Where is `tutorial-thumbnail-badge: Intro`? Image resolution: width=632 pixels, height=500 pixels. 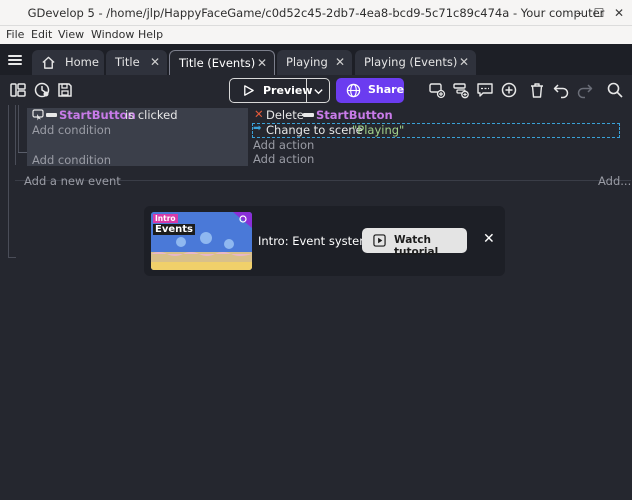
tutorial-thumbnail-badge: Intro is located at coordinates (165, 218).